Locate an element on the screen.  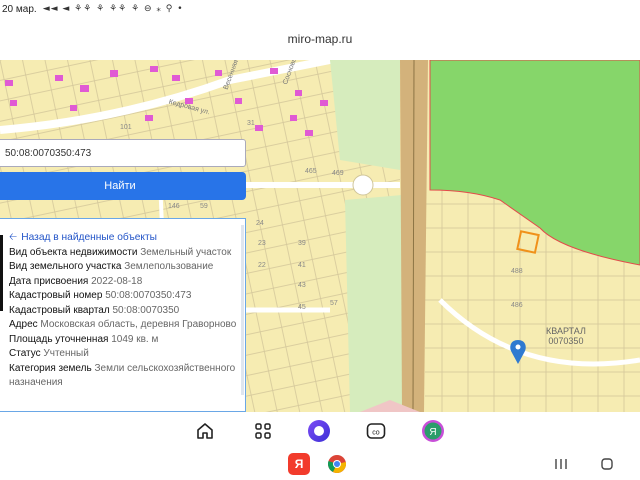
svg-text: Я is located at coordinates (432, 432).